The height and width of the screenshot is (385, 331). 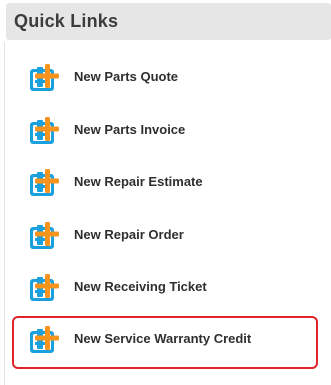 What do you see at coordinates (130, 129) in the screenshot?
I see `link-label: New Parts Invoice` at bounding box center [130, 129].